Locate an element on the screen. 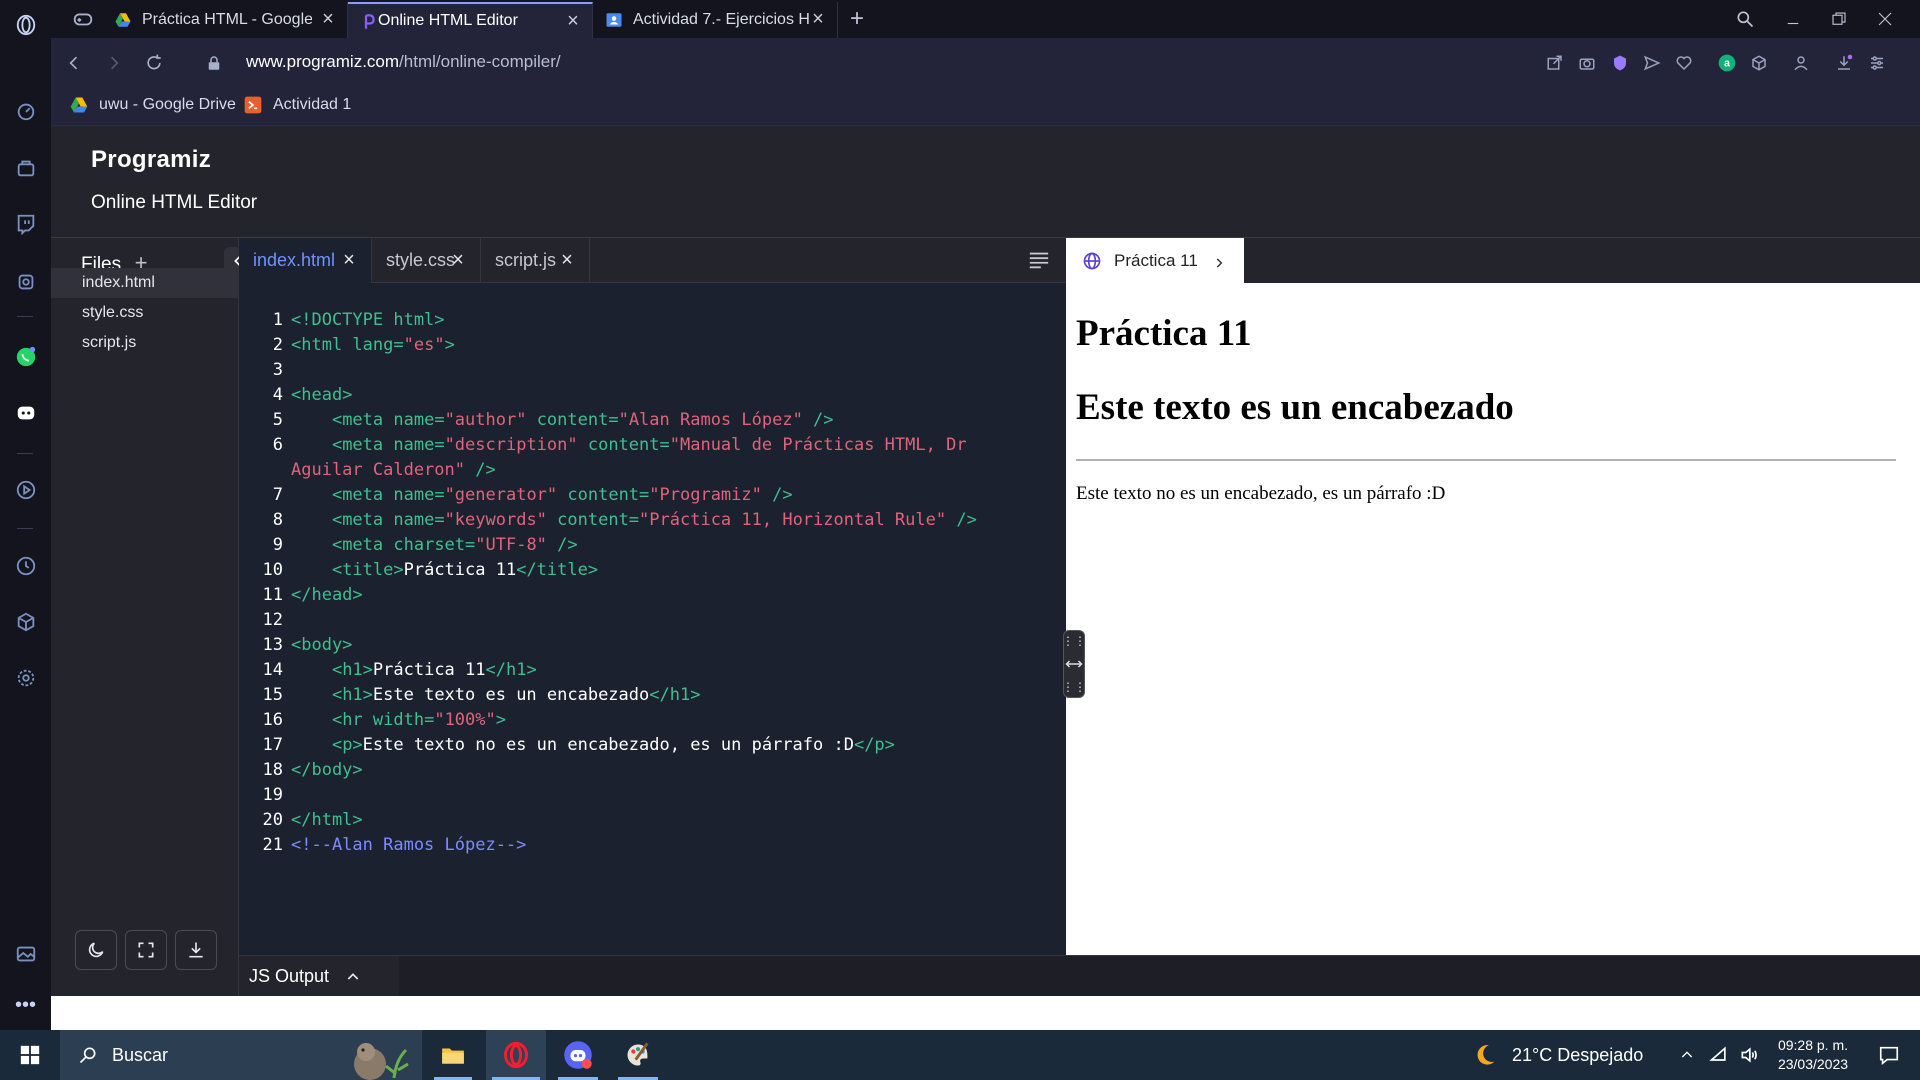  whatsapp-icon is located at coordinates (25, 357).